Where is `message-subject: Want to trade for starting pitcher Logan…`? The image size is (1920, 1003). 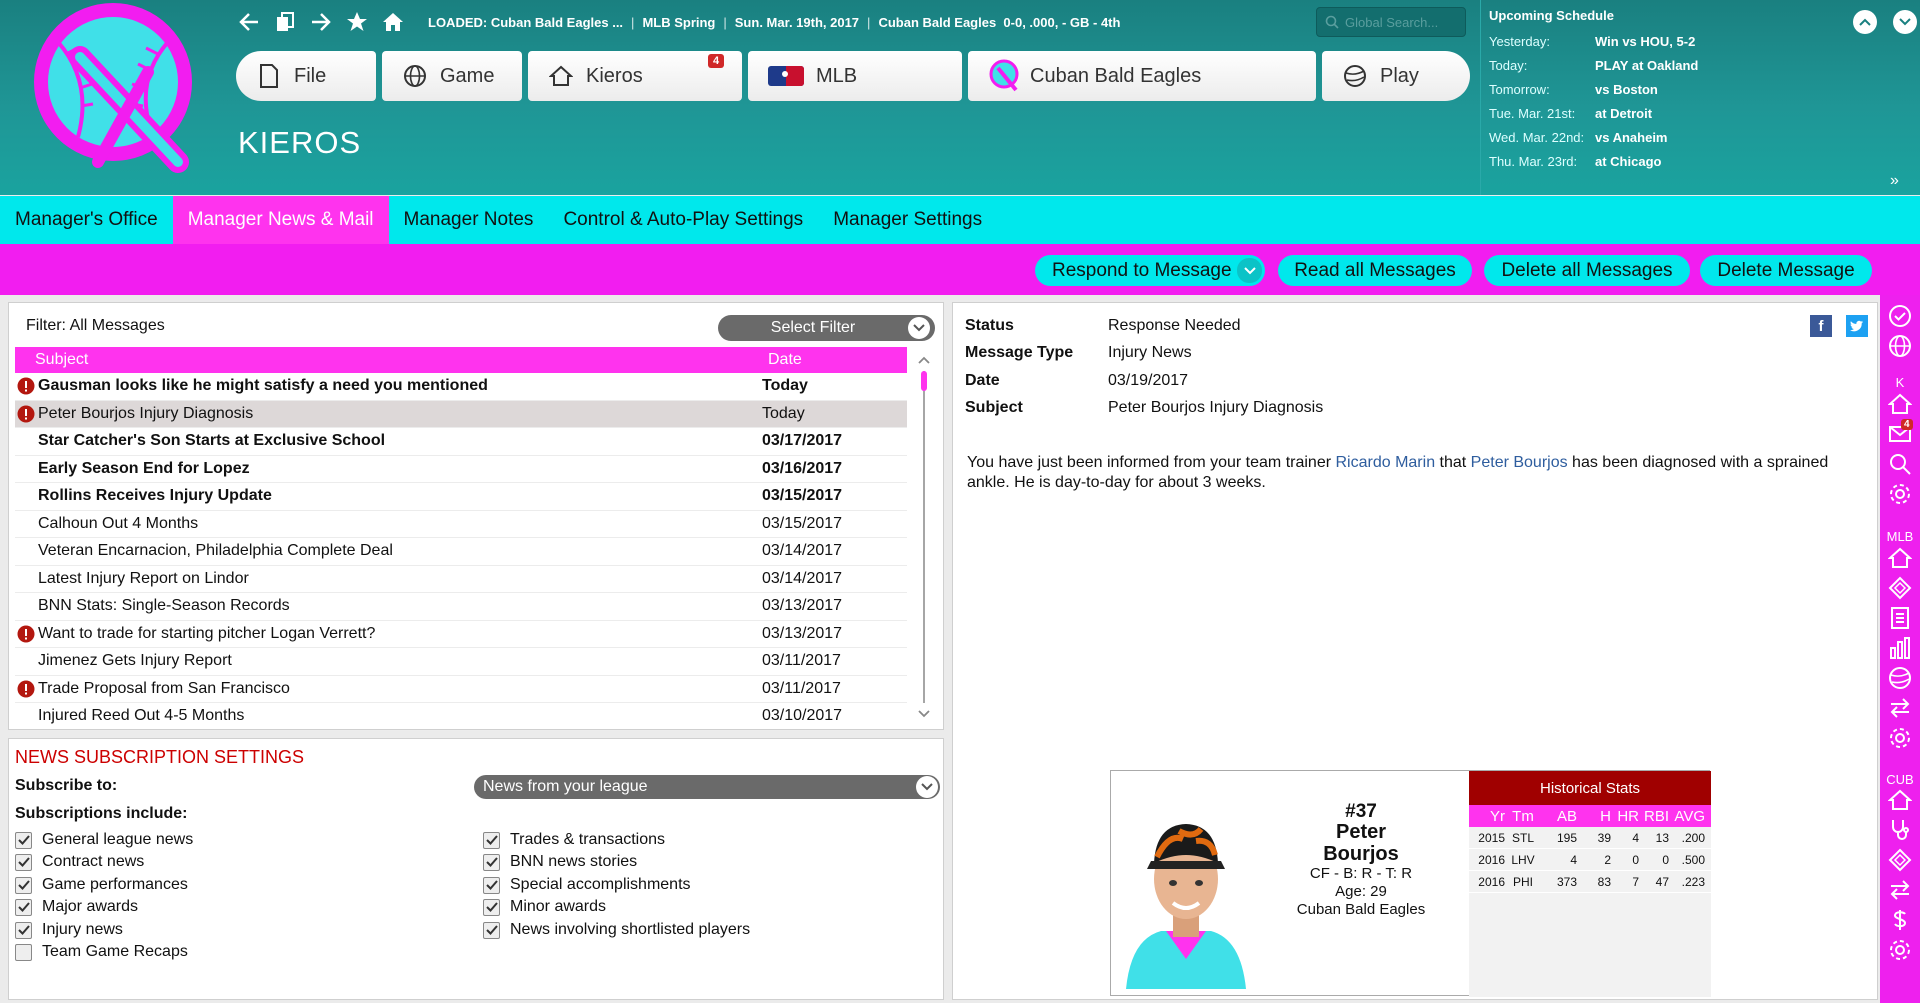
message-subject: Want to trade for starting pitcher Logan… is located at coordinates (207, 633).